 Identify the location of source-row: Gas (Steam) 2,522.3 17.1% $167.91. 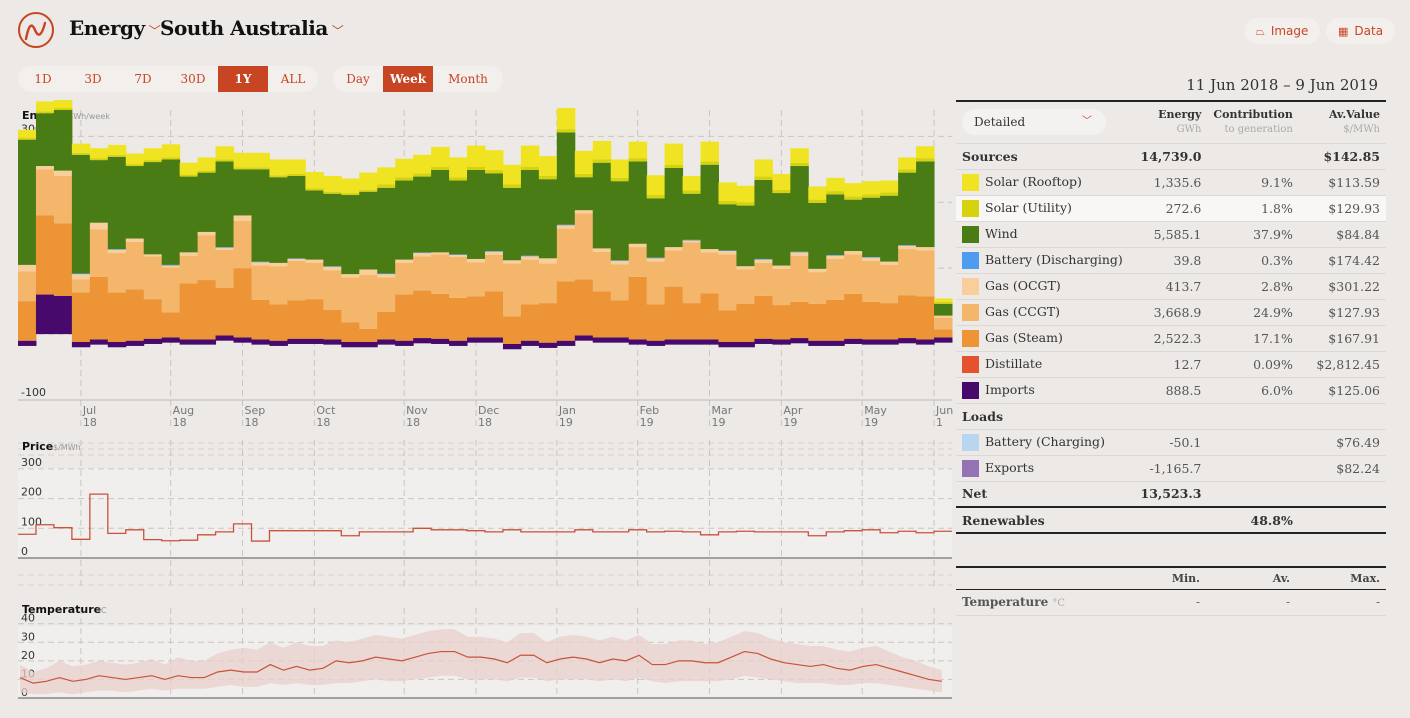
(1171, 338).